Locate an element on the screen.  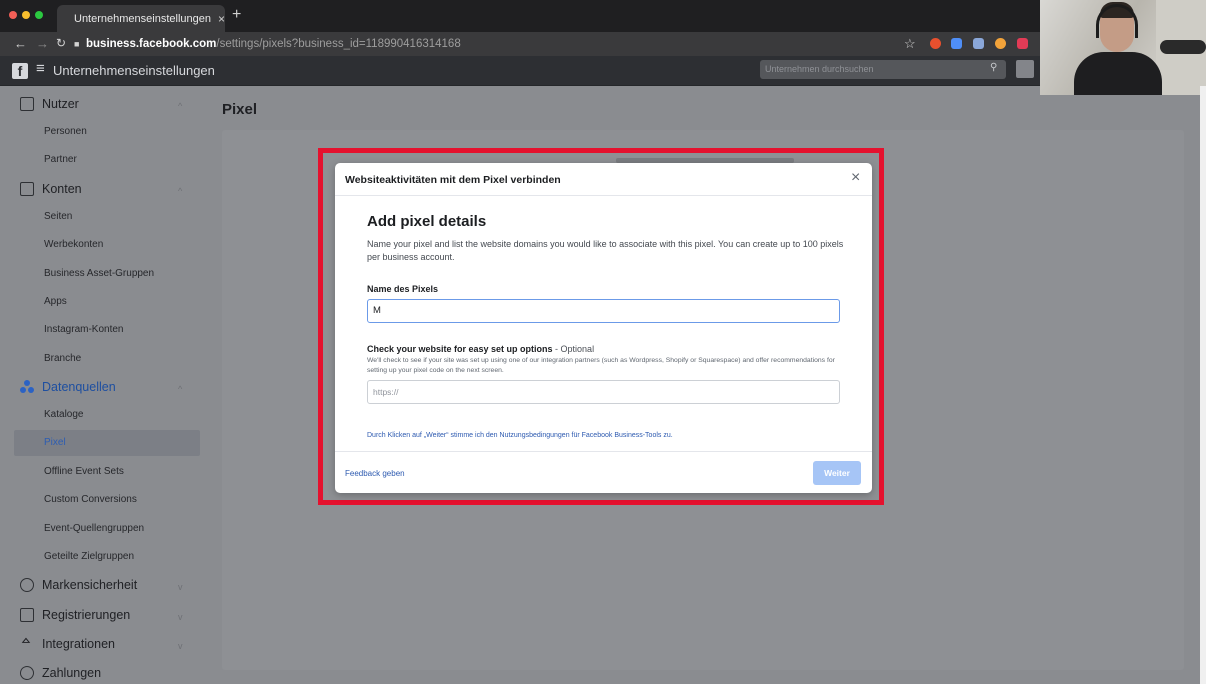
tab-close-icon: × is located at coordinates (221, 19).